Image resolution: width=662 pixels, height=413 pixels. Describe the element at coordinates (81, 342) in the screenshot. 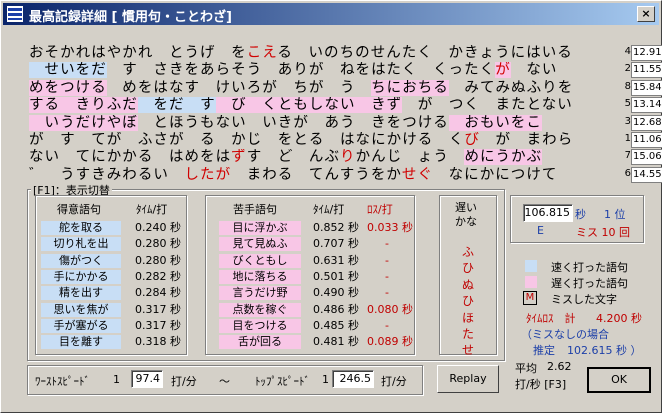

I see `good-phrase: 目を離す` at that location.